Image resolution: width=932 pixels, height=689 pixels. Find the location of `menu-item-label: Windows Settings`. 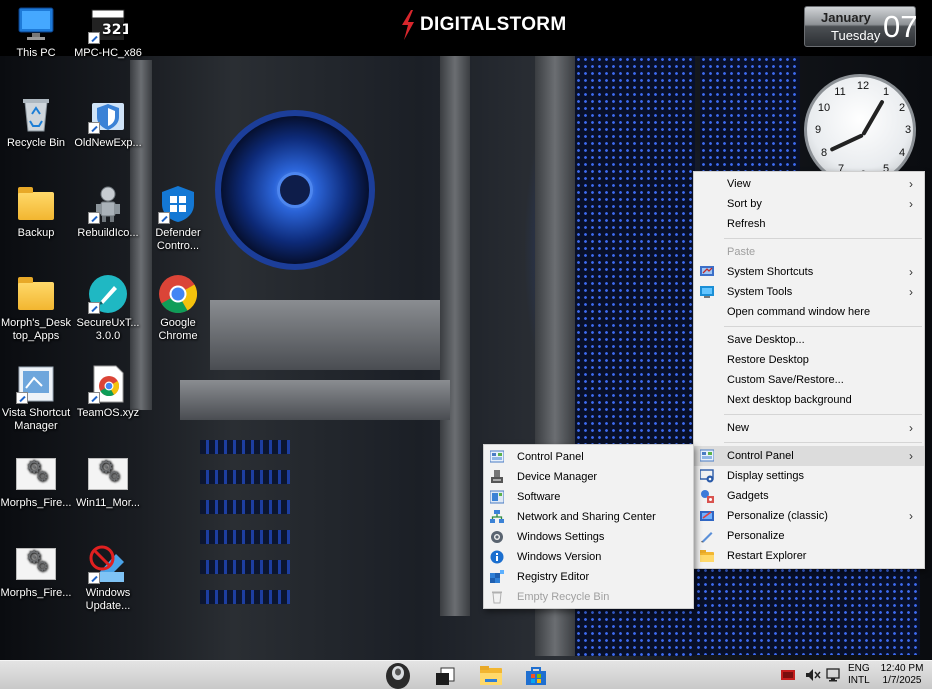

menu-item-label: Windows Settings is located at coordinates (561, 537).